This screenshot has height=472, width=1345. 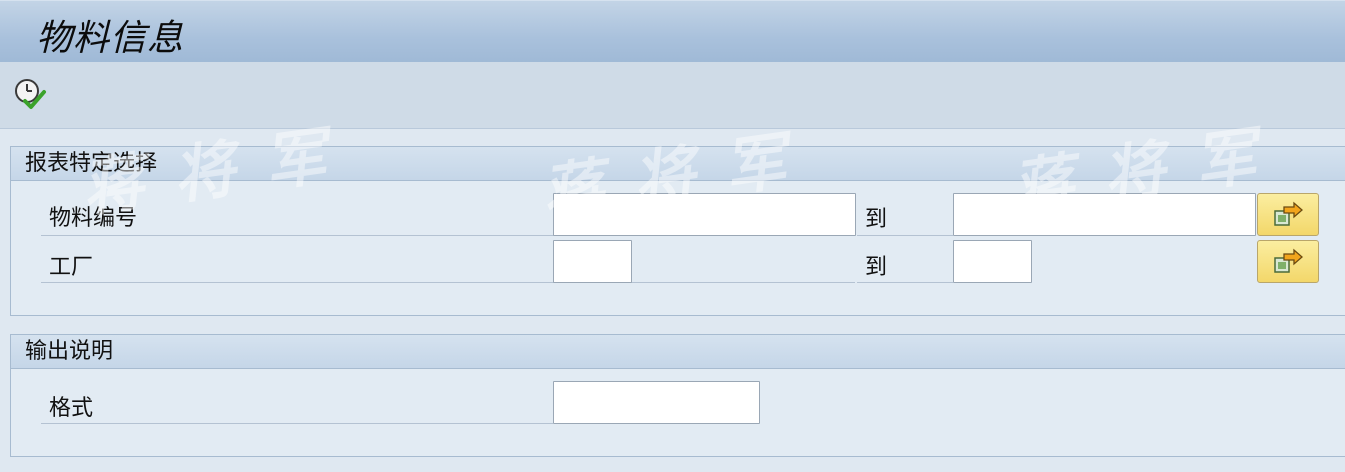 What do you see at coordinates (992, 261) in the screenshot?
I see `plant-to-input` at bounding box center [992, 261].